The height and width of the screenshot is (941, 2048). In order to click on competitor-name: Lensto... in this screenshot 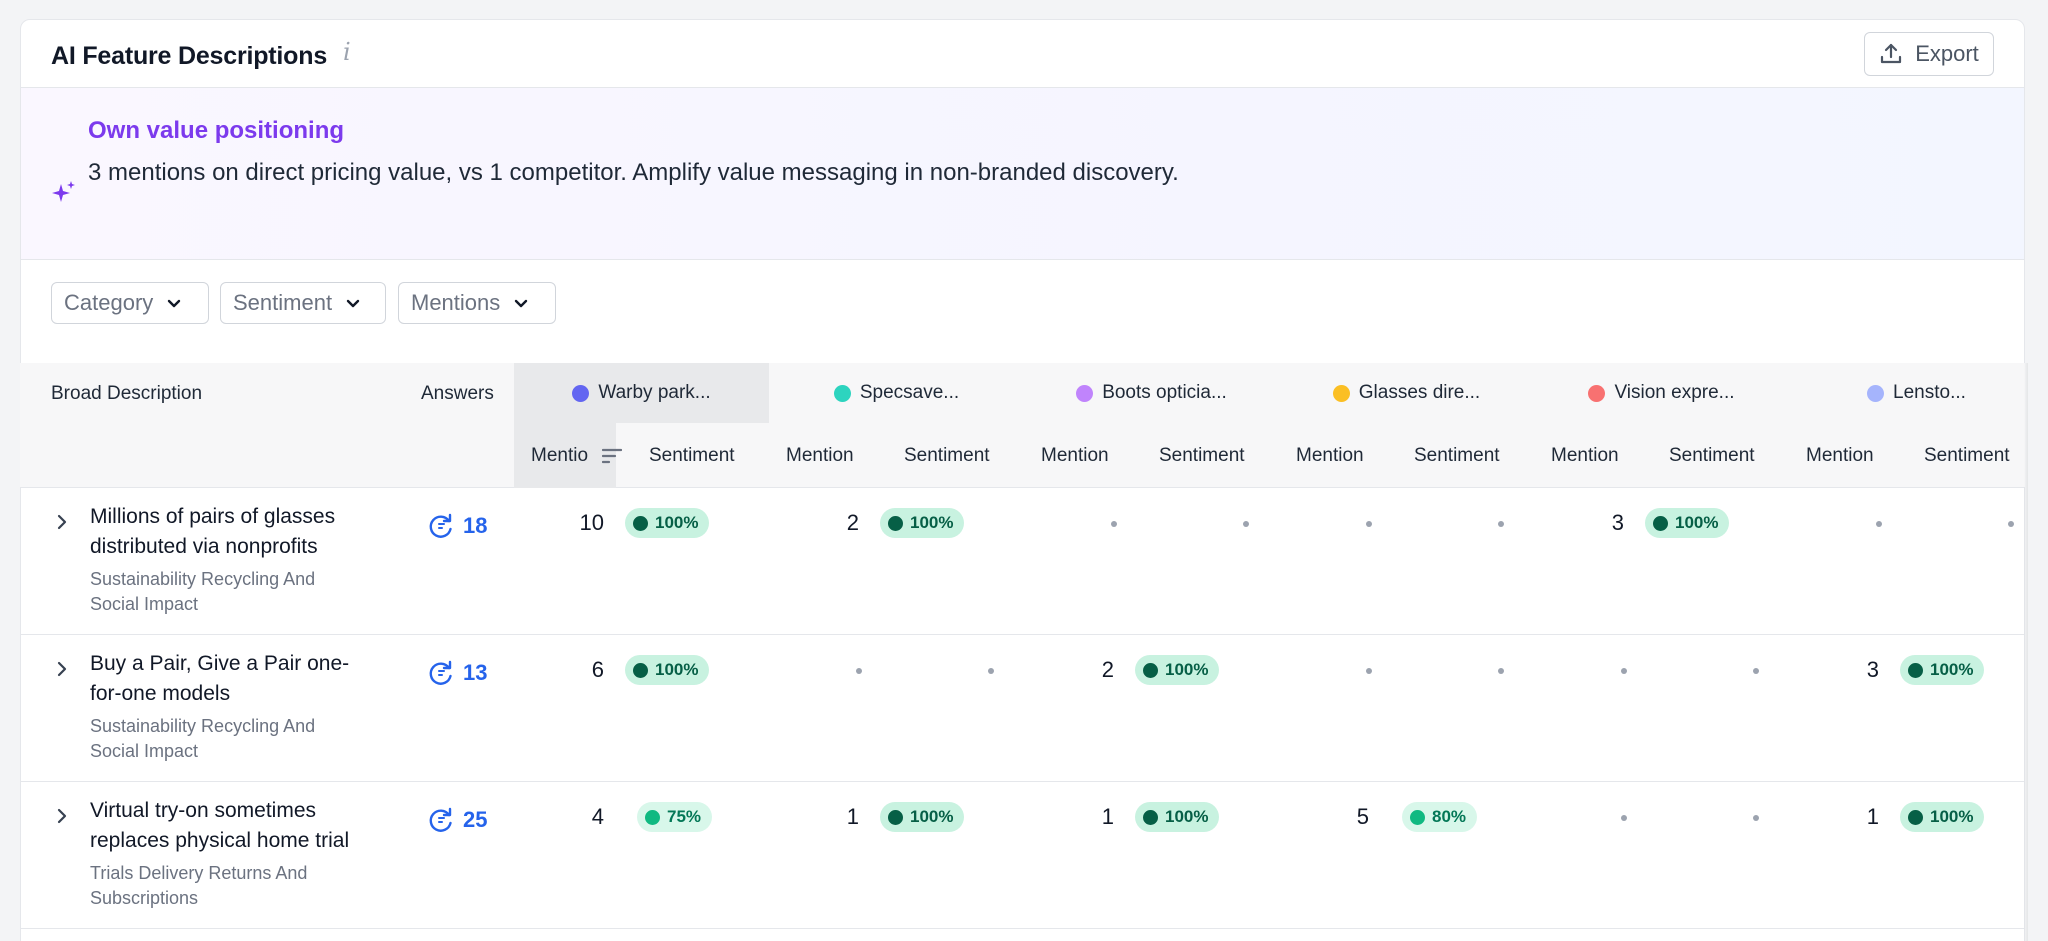, I will do `click(1929, 392)`.